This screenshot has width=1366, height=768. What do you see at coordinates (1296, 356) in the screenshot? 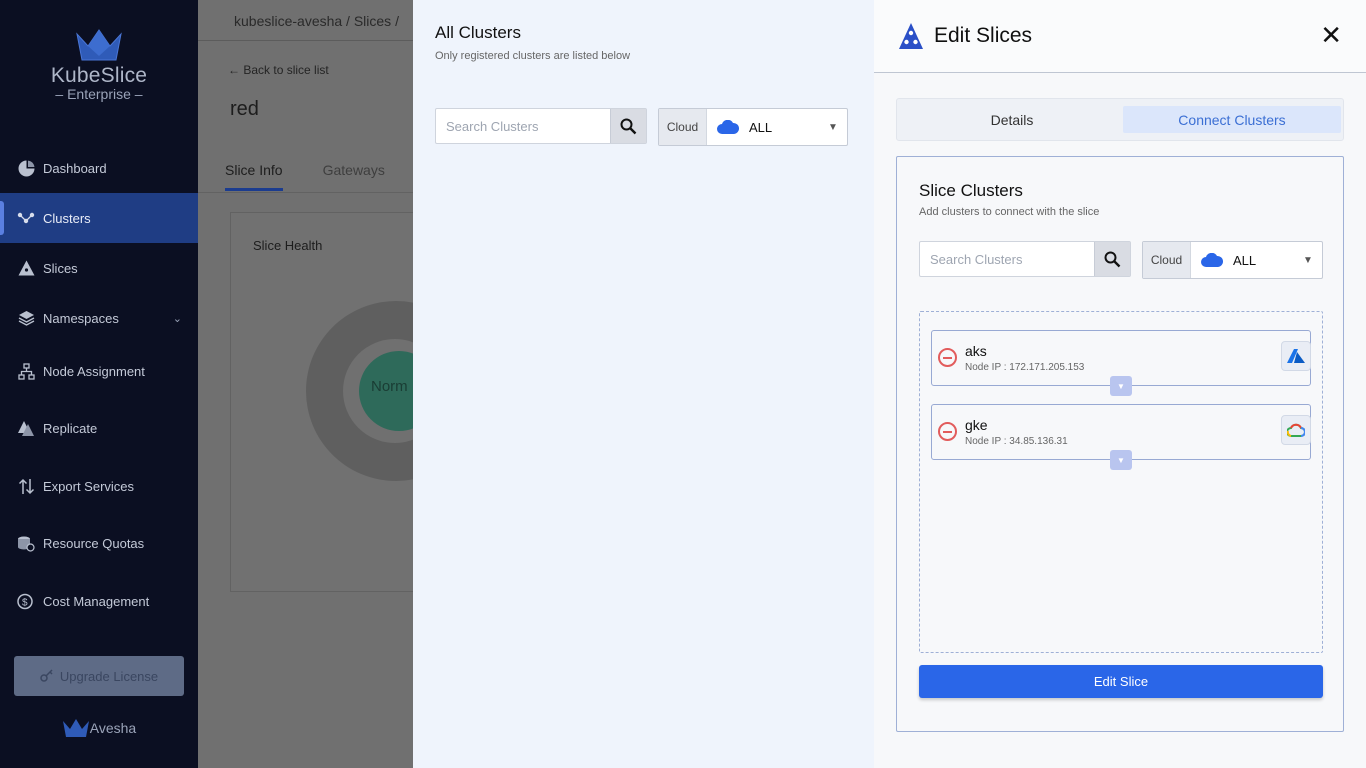
I see `azure-icon` at bounding box center [1296, 356].